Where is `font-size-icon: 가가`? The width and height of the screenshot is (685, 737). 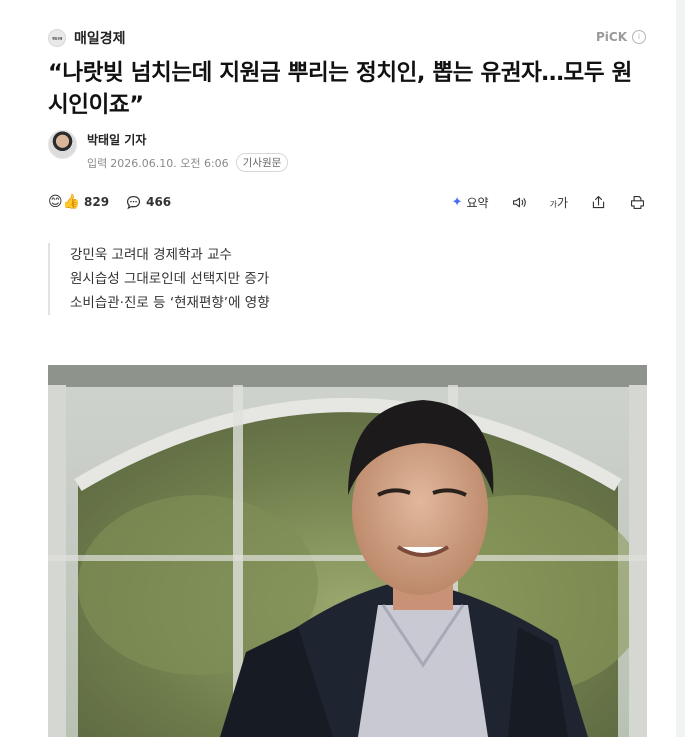
font-size-icon: 가가 is located at coordinates (559, 202).